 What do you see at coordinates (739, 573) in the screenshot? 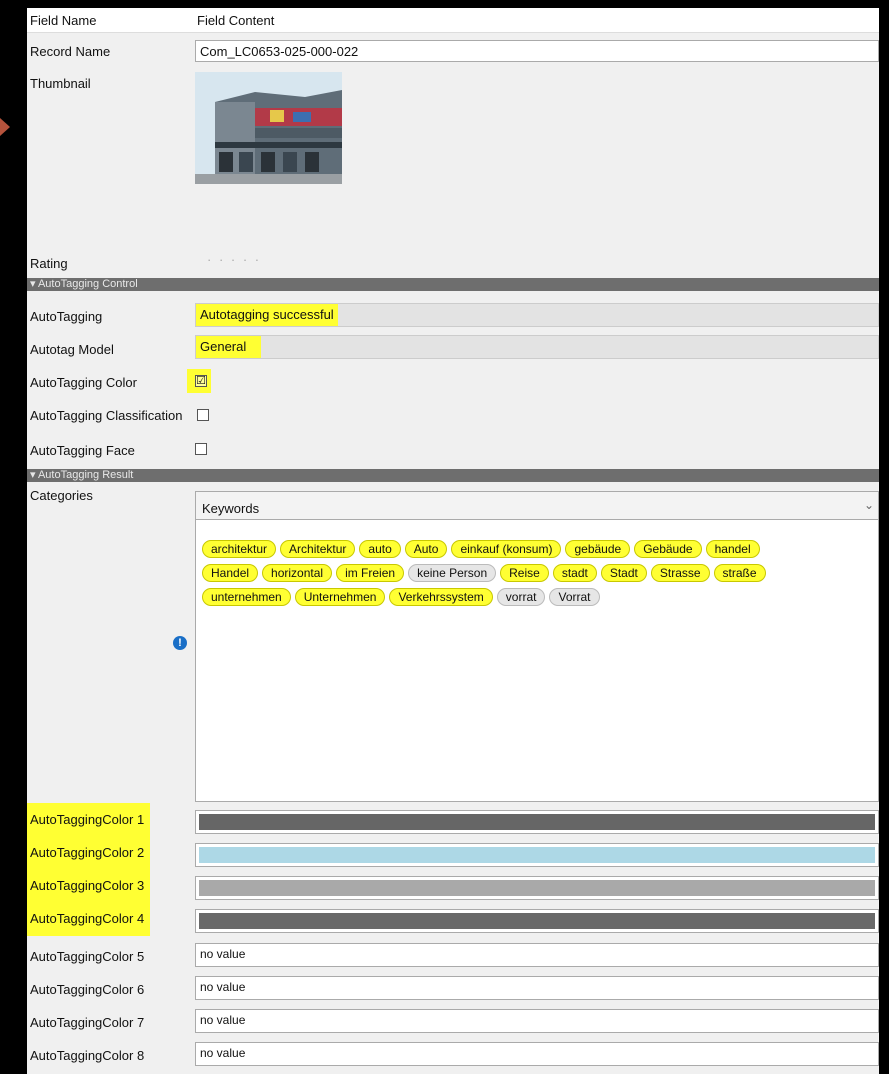
I see `keyword-tag: straße` at bounding box center [739, 573].